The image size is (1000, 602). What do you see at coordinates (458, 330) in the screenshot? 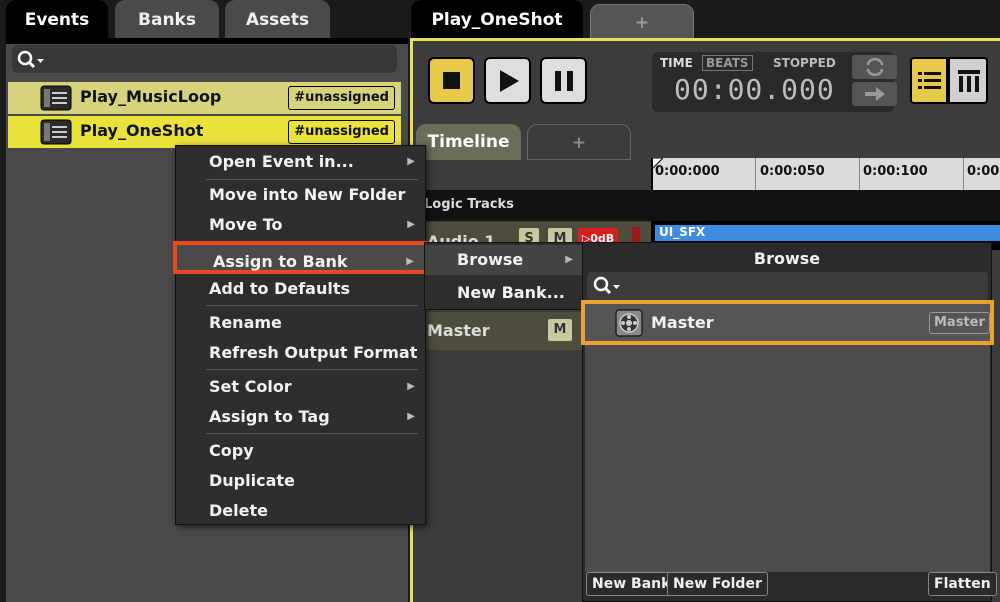
I see `track-name: Master` at bounding box center [458, 330].